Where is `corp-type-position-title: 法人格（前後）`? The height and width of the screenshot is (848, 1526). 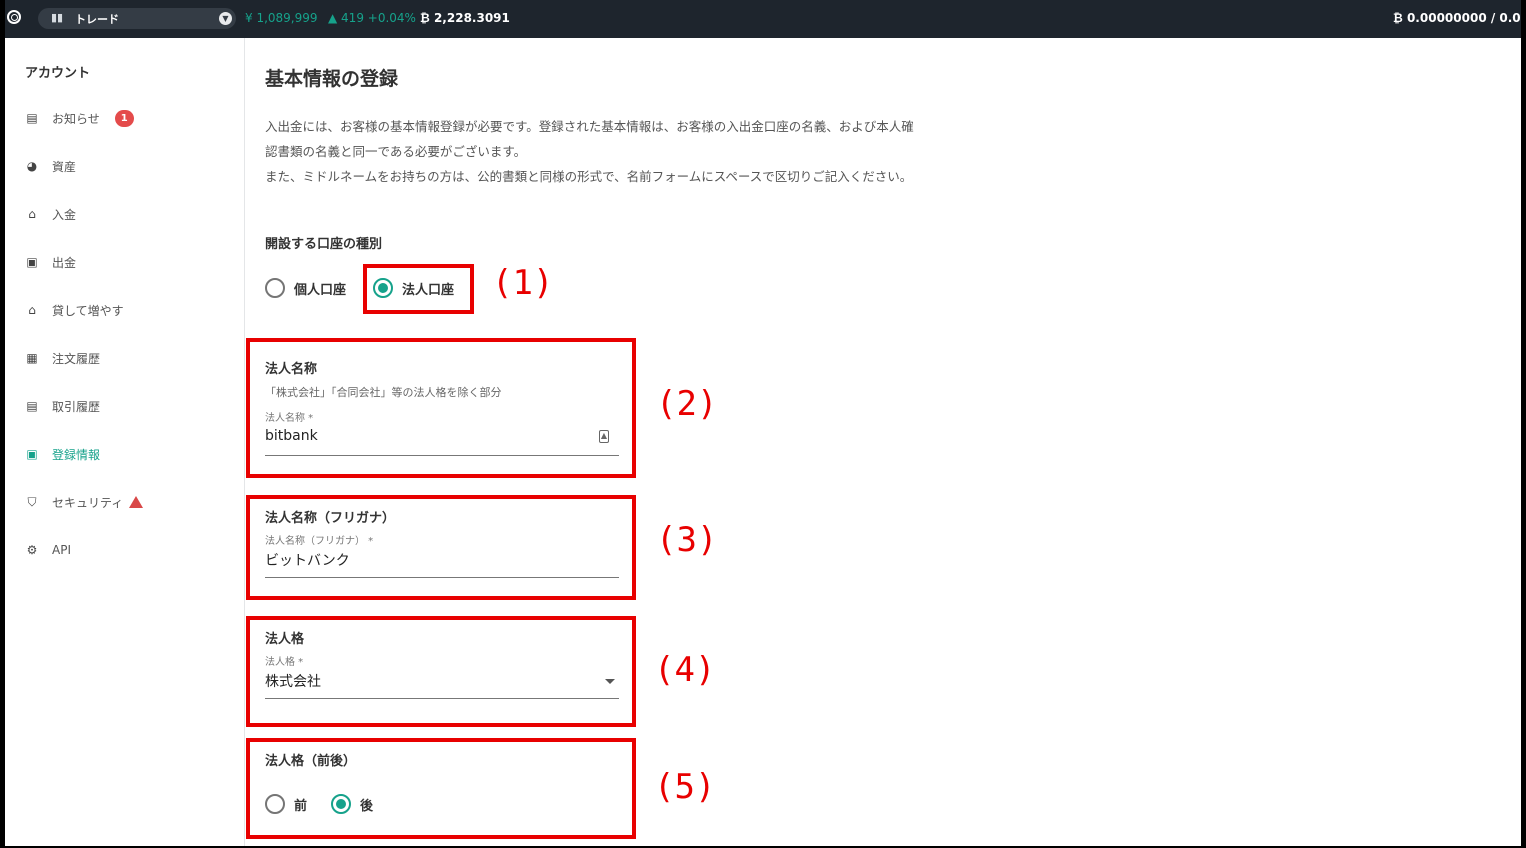 corp-type-position-title: 法人格（前後） is located at coordinates (311, 761).